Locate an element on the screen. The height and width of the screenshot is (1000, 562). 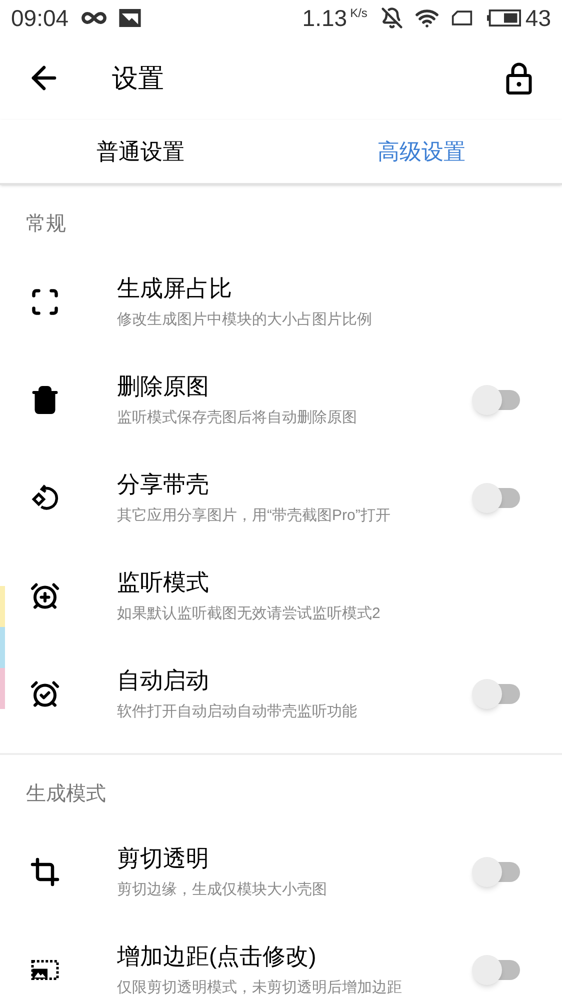
battery-level: 43 is located at coordinates (538, 18).